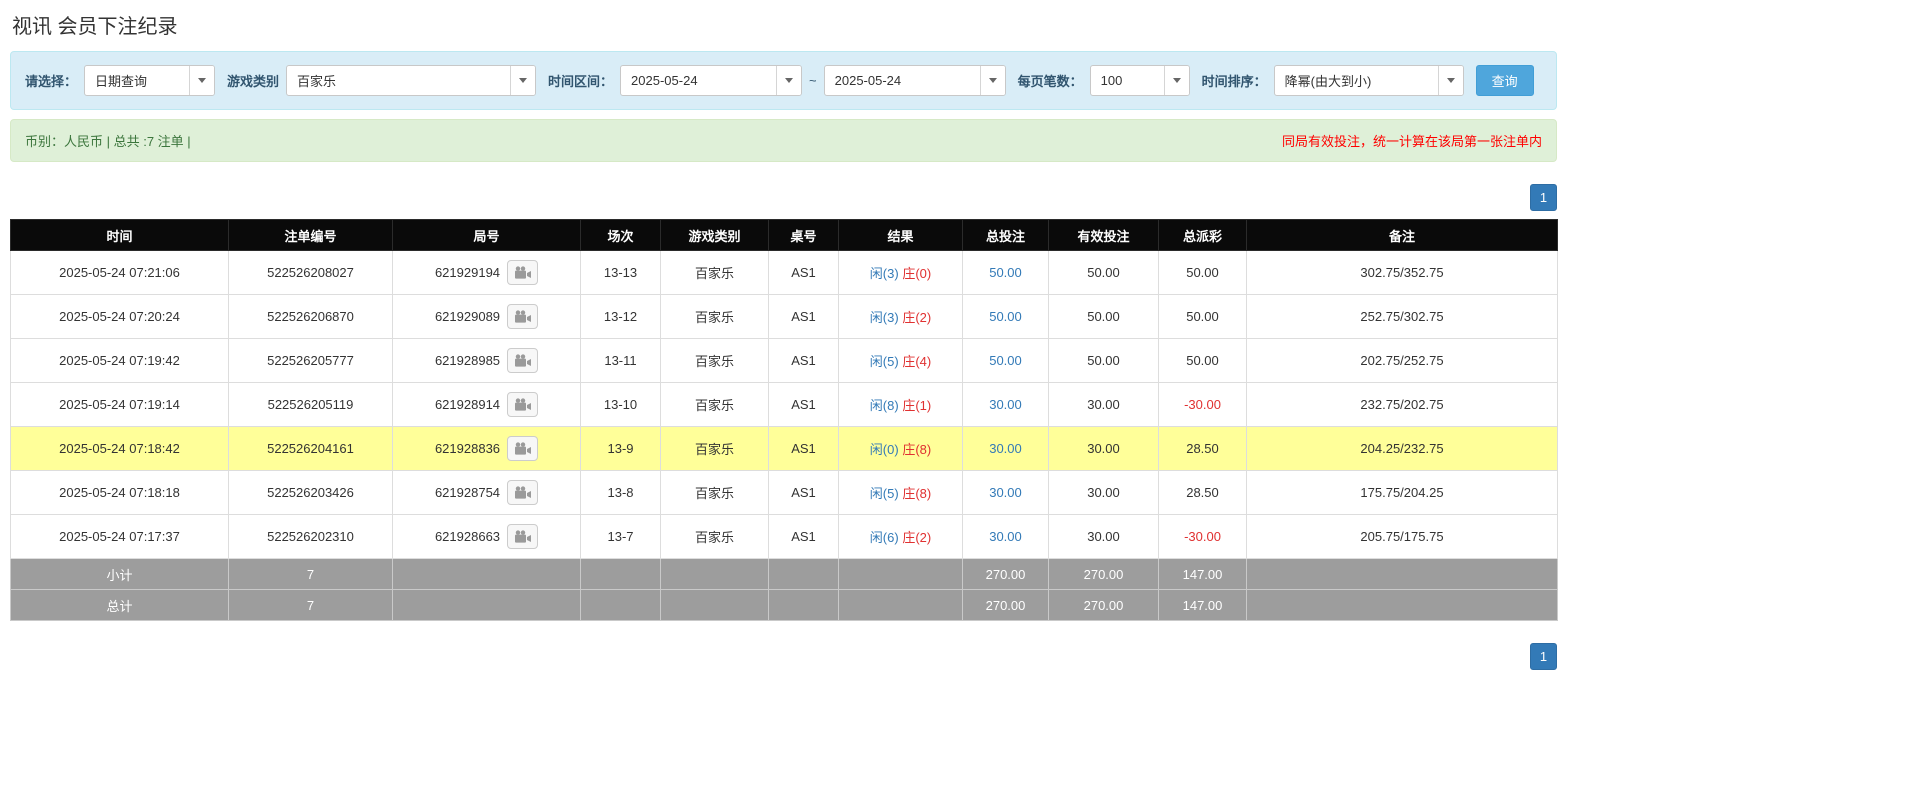 The width and height of the screenshot is (1919, 799). Describe the element at coordinates (868, 80) in the screenshot. I see `date-to-value: 2025-05-24` at that location.